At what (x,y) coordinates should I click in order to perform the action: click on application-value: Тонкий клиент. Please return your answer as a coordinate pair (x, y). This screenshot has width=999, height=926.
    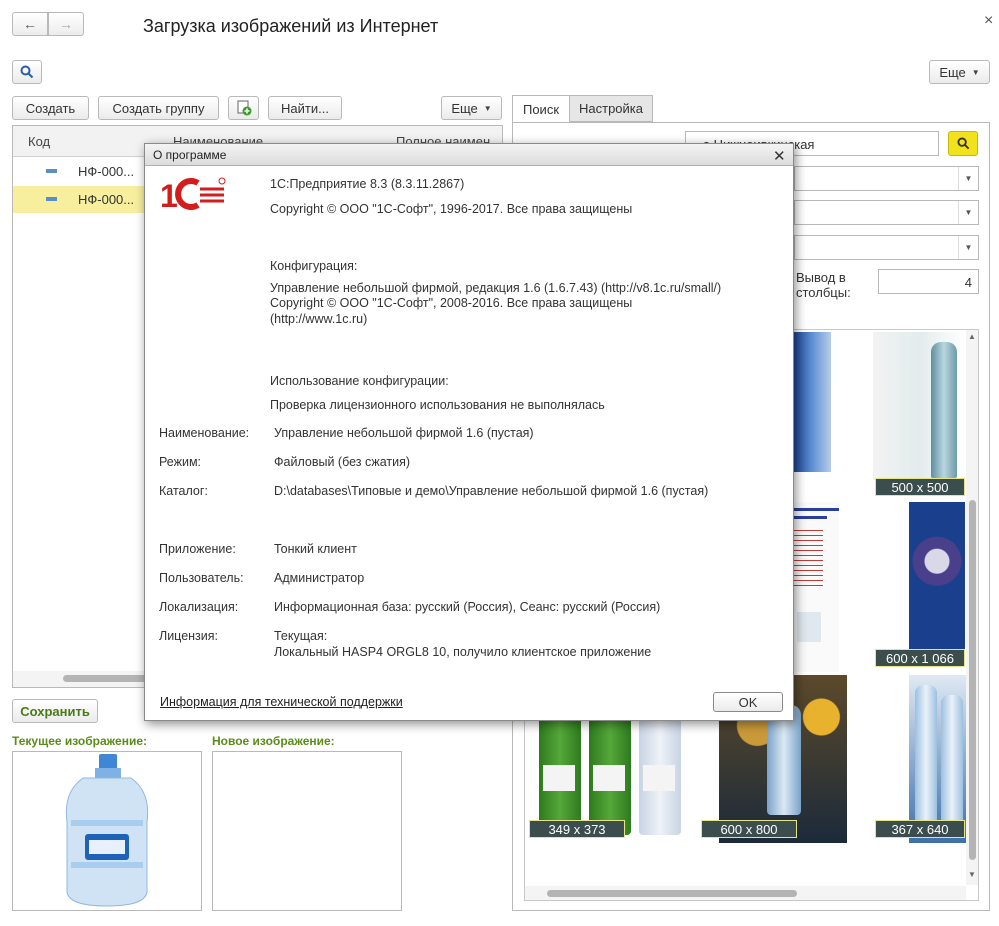
    Looking at the image, I should click on (315, 549).